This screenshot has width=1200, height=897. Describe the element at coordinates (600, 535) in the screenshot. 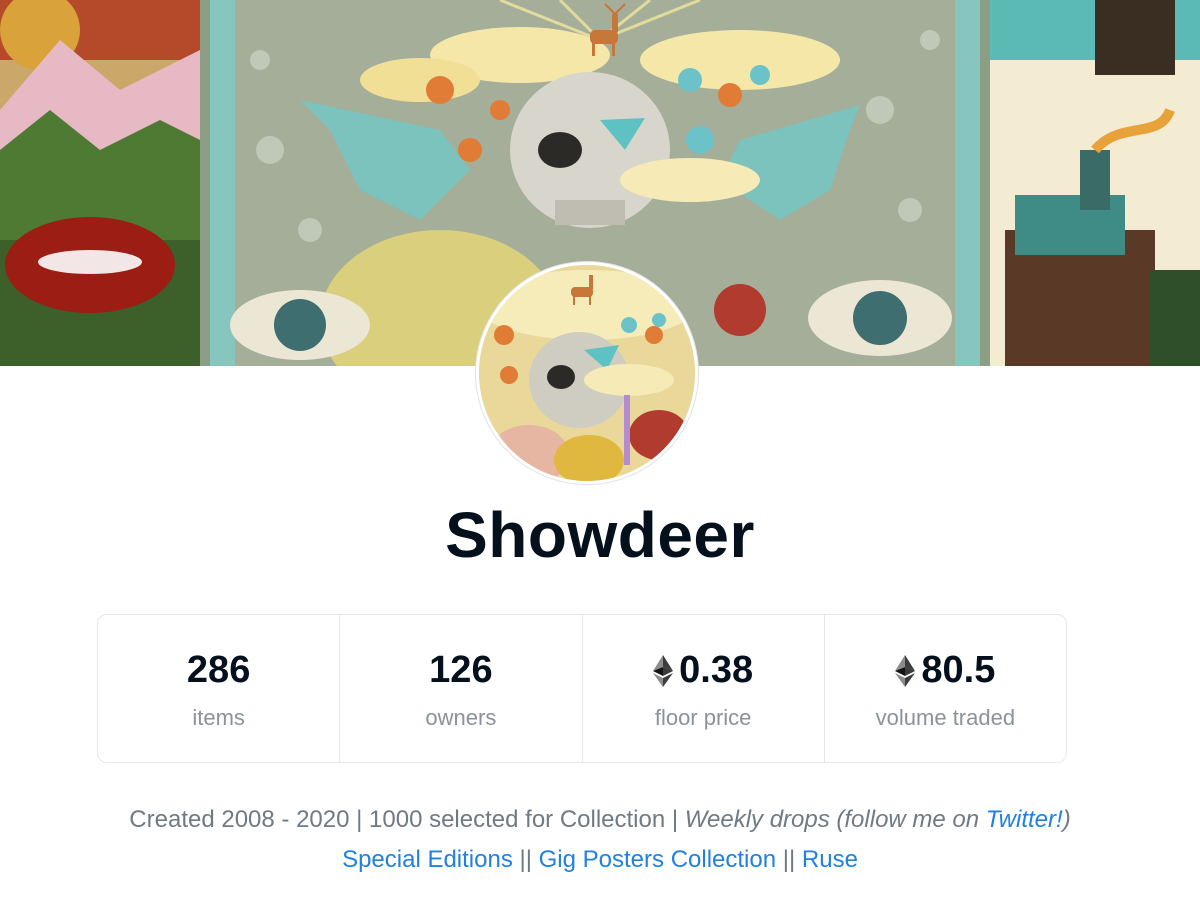

I see `collection-title: Showdeer` at that location.